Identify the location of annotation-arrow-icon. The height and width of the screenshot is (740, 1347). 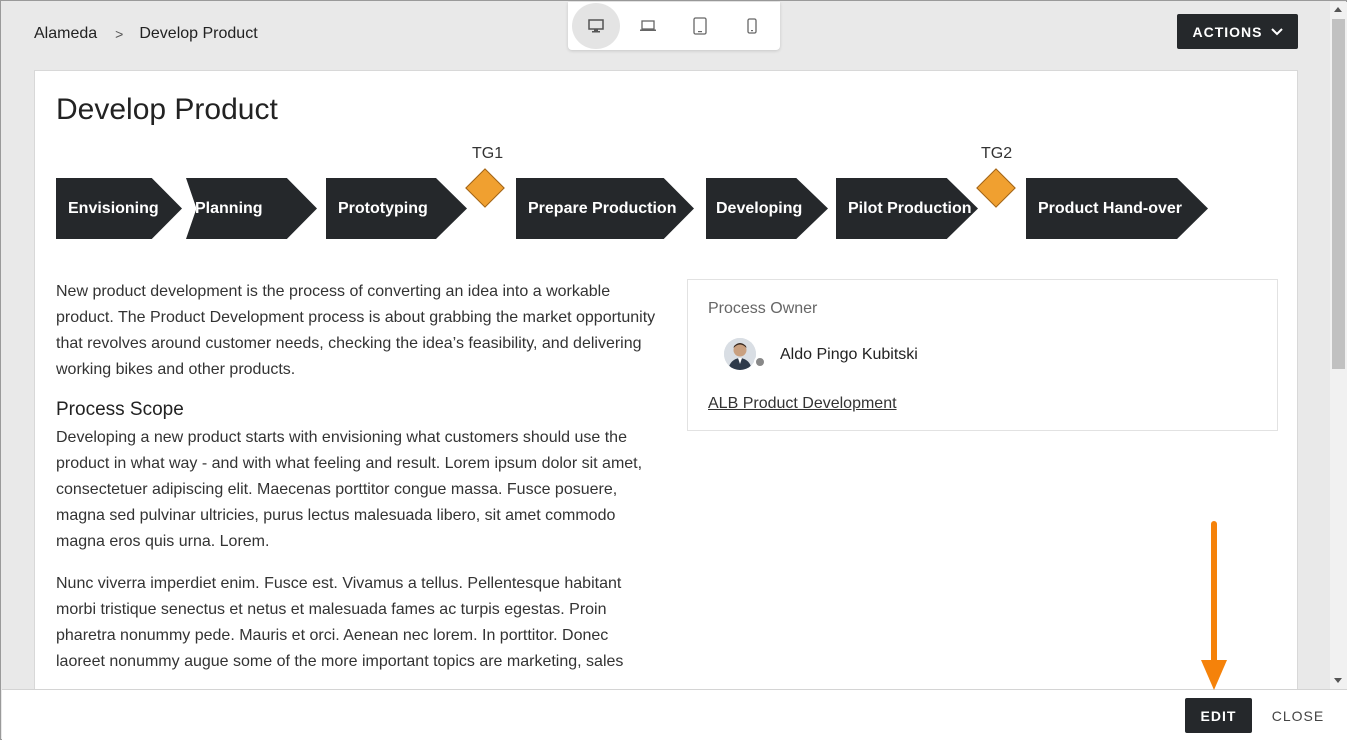
(1214, 605).